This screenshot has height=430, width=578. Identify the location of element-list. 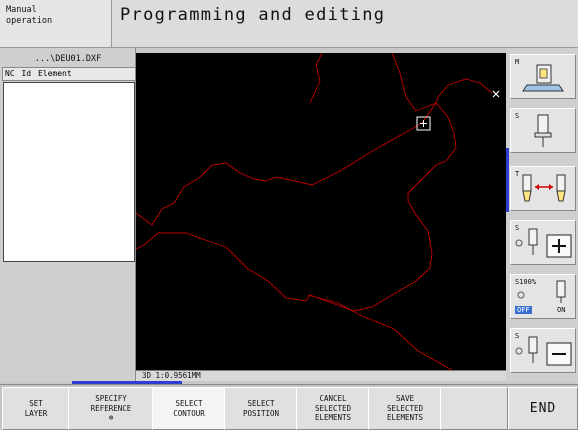
(69, 172).